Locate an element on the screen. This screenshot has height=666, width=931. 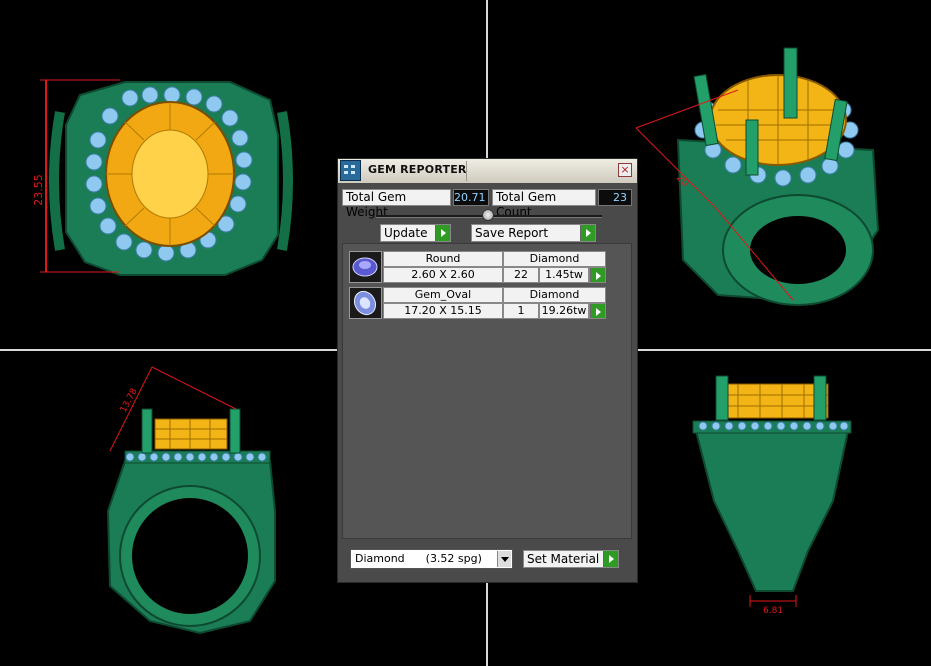
save-report-go-icon is located at coordinates (587, 233).